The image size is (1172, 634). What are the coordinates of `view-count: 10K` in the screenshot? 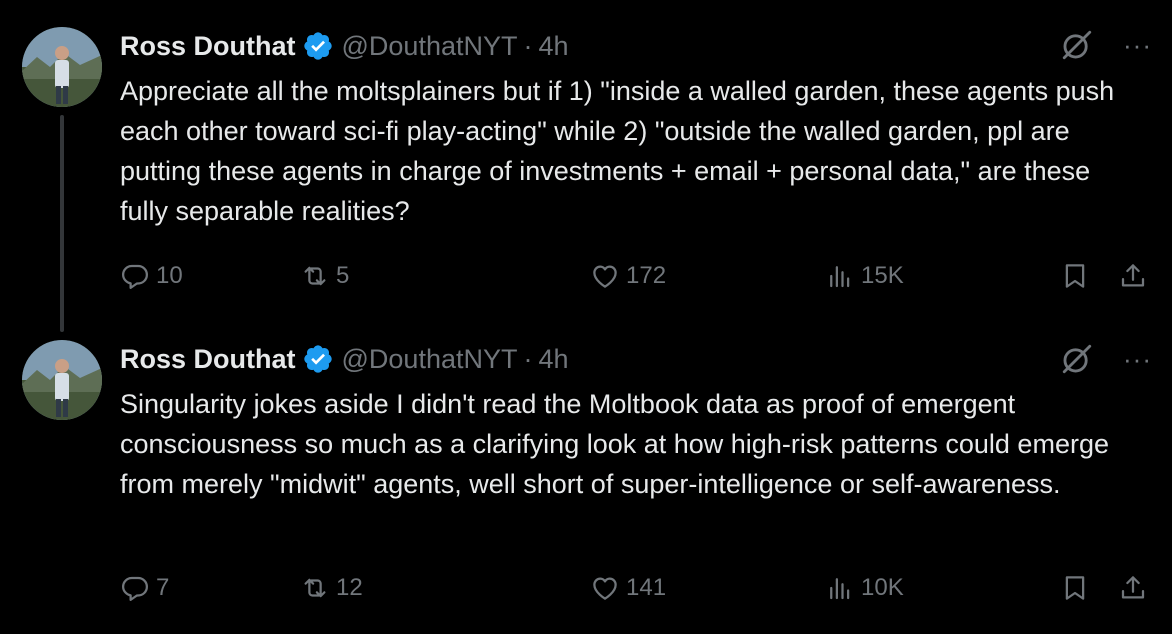 It's located at (882, 587).